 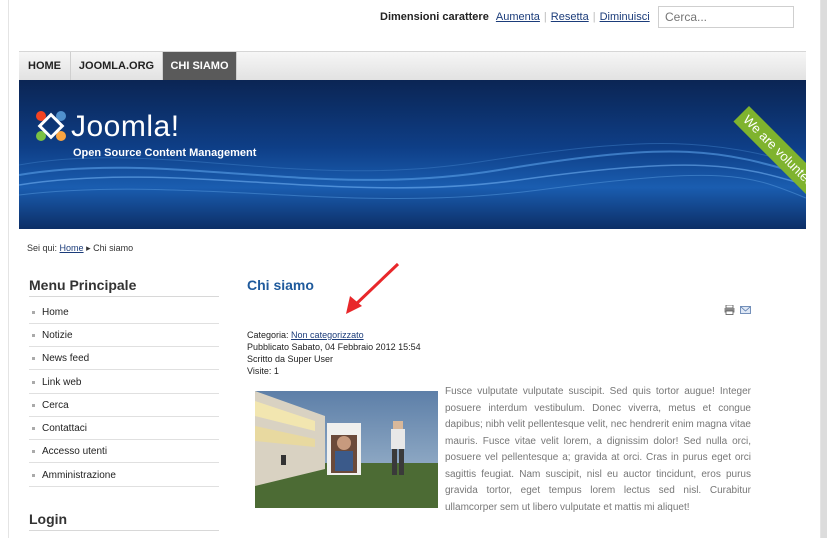 What do you see at coordinates (290, 359) in the screenshot?
I see `article-author: Scritto da Super User` at bounding box center [290, 359].